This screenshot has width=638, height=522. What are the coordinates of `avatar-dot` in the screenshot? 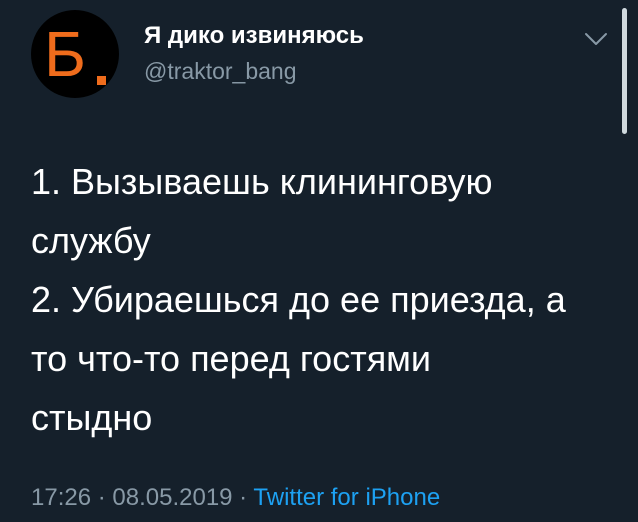 It's located at (101, 80).